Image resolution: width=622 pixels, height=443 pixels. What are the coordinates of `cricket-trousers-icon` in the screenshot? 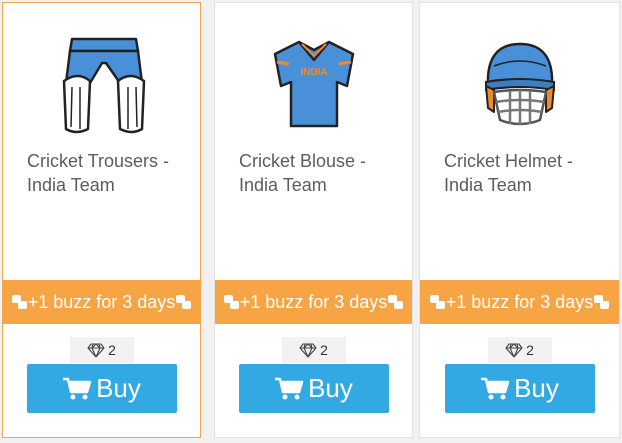 It's located at (103, 85).